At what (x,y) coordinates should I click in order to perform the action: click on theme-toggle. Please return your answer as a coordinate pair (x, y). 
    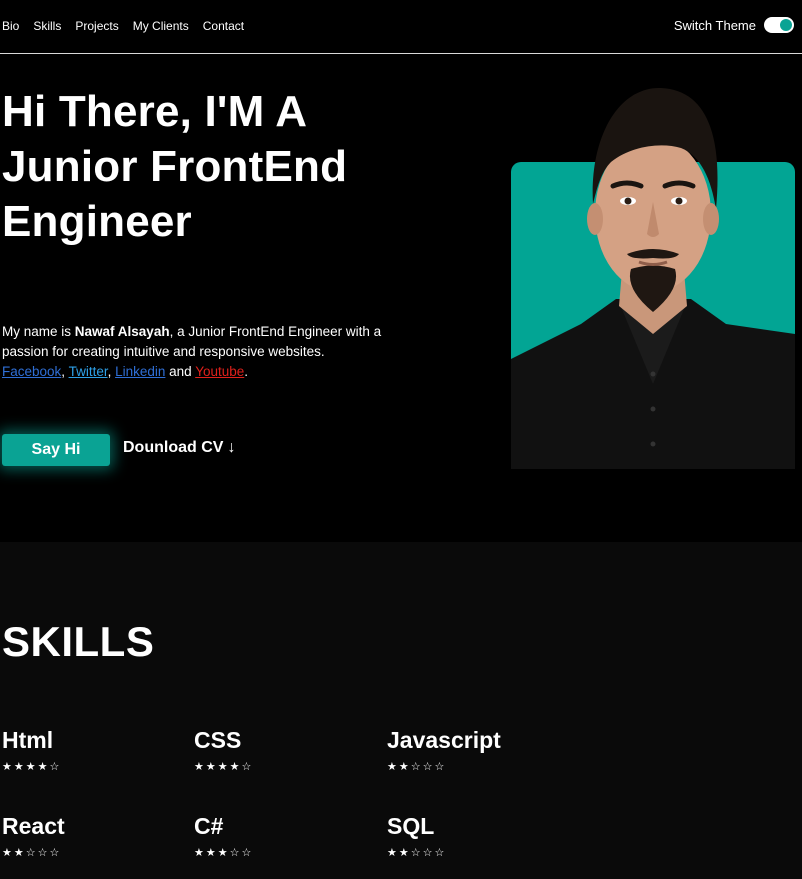
    Looking at the image, I should click on (779, 25).